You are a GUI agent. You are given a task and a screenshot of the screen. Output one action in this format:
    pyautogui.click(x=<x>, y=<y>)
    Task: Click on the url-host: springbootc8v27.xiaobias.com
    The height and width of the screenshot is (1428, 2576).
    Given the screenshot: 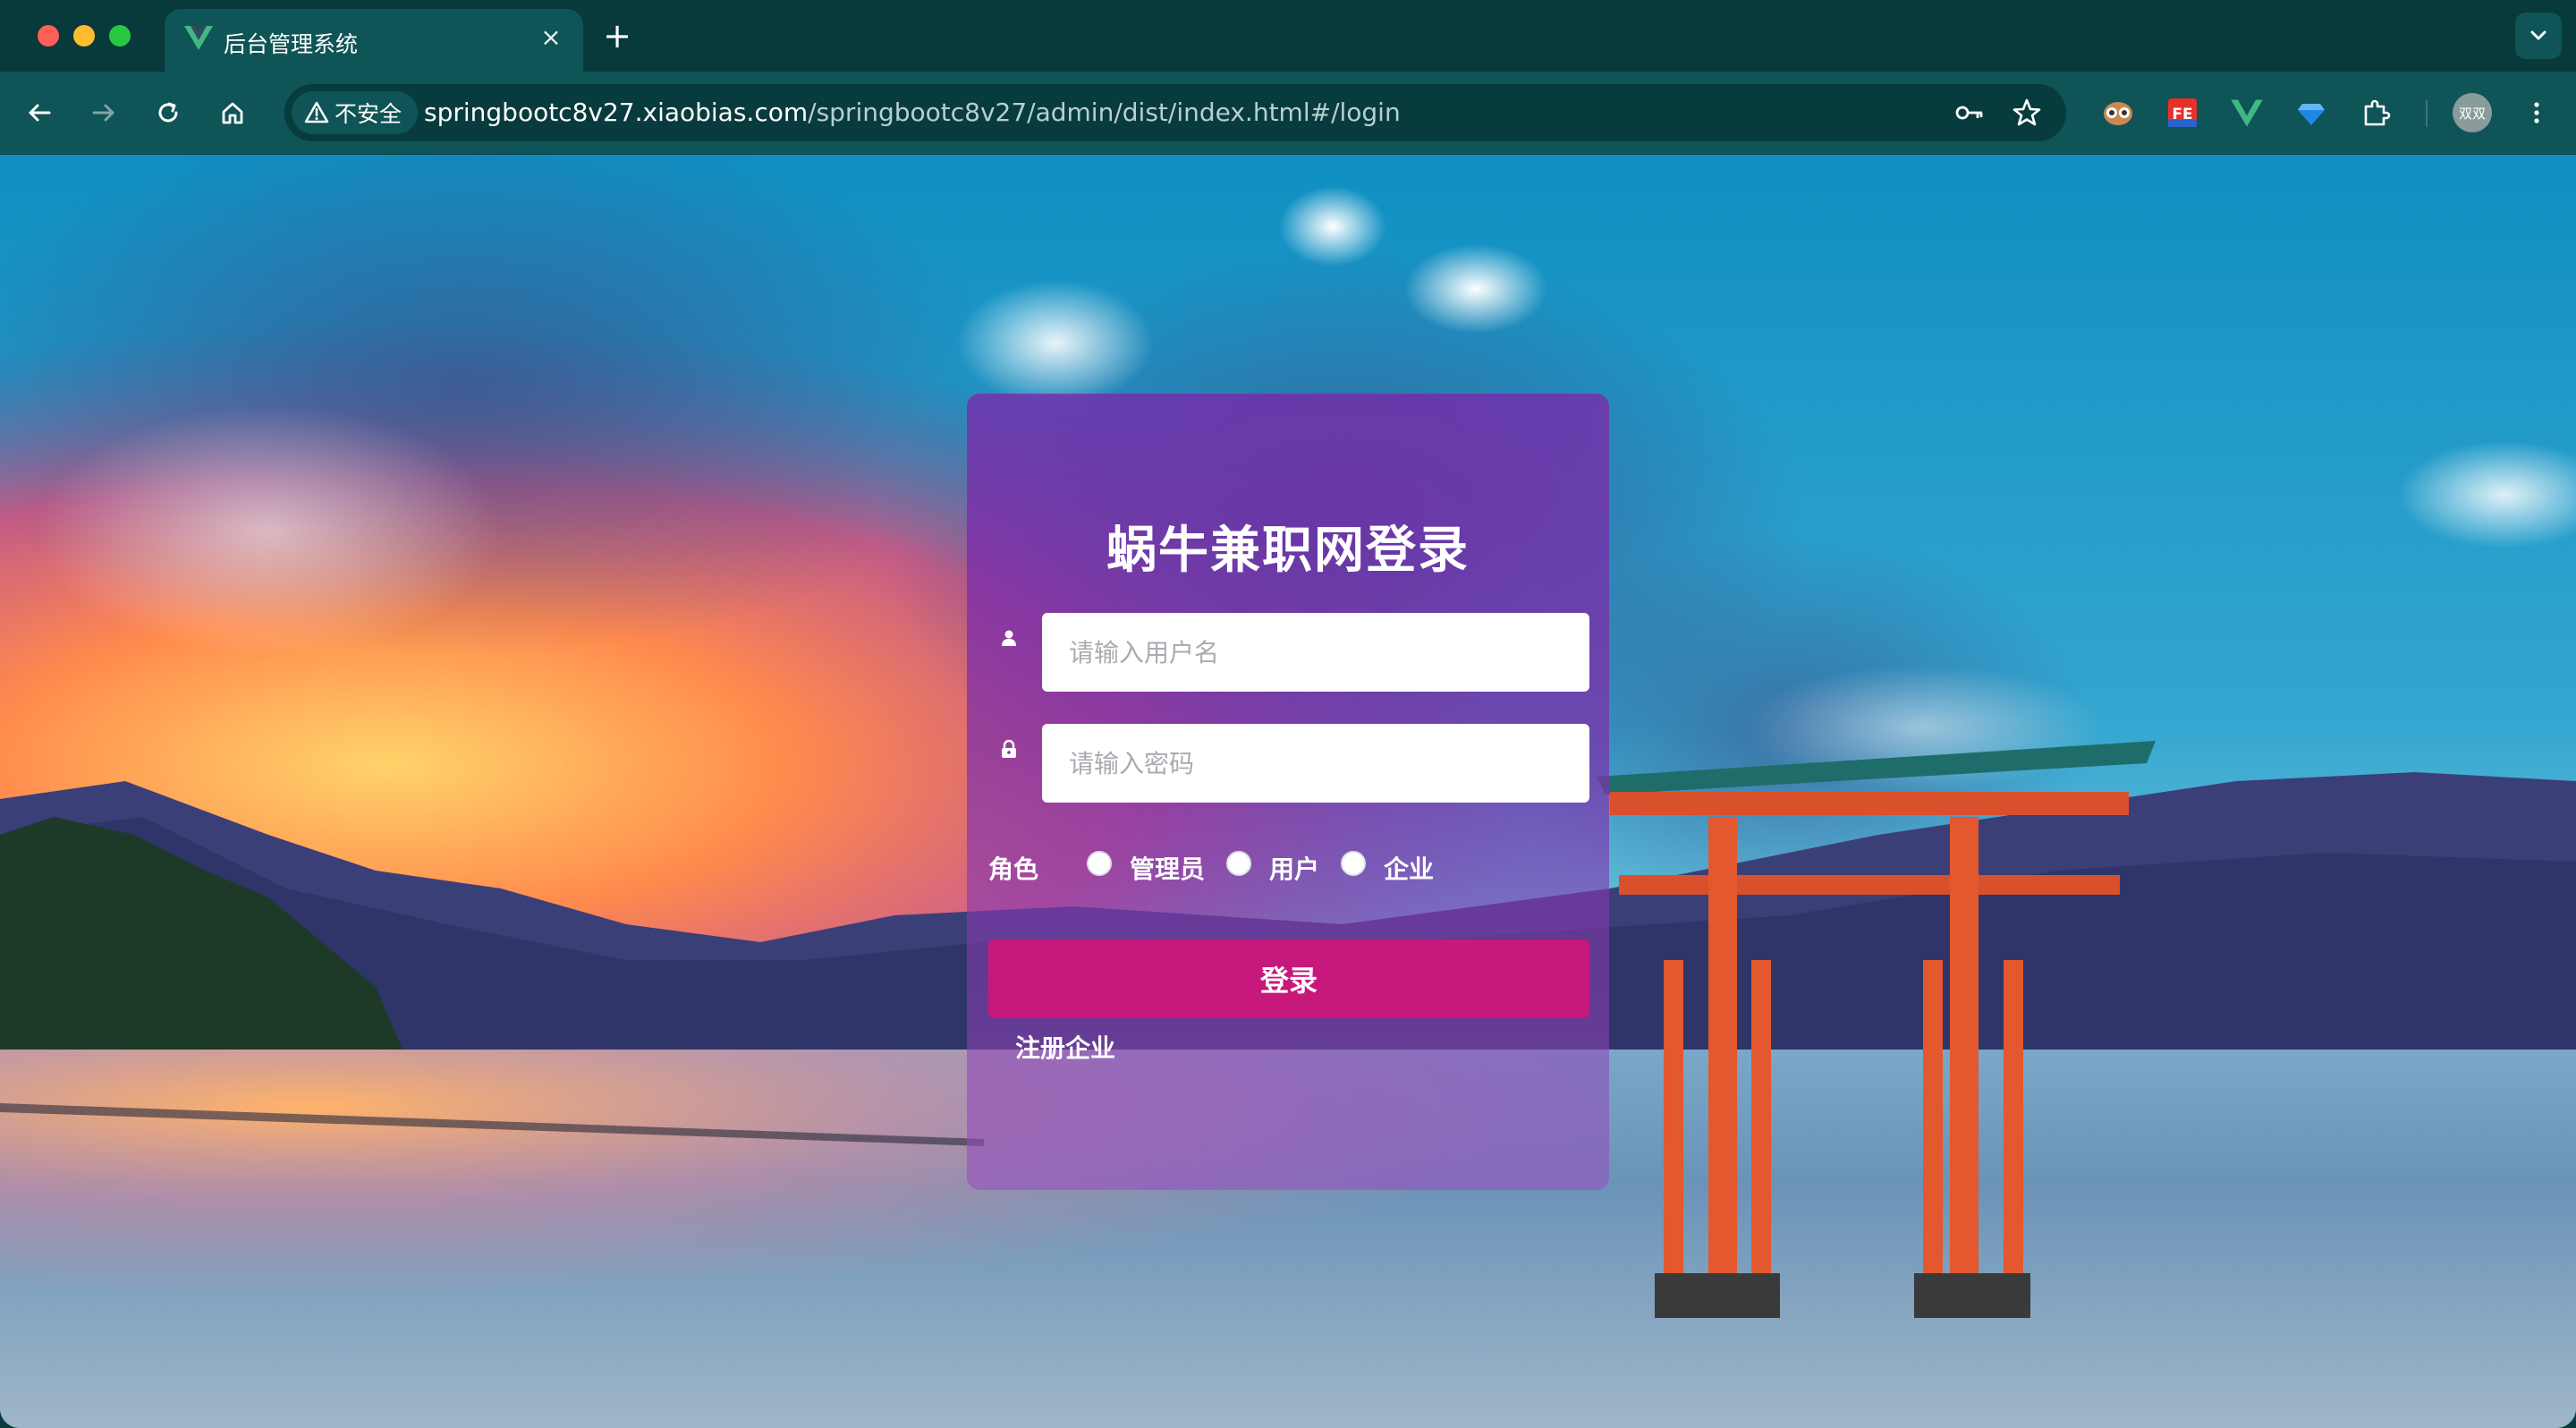 What is the action you would take?
    pyautogui.click(x=616, y=112)
    